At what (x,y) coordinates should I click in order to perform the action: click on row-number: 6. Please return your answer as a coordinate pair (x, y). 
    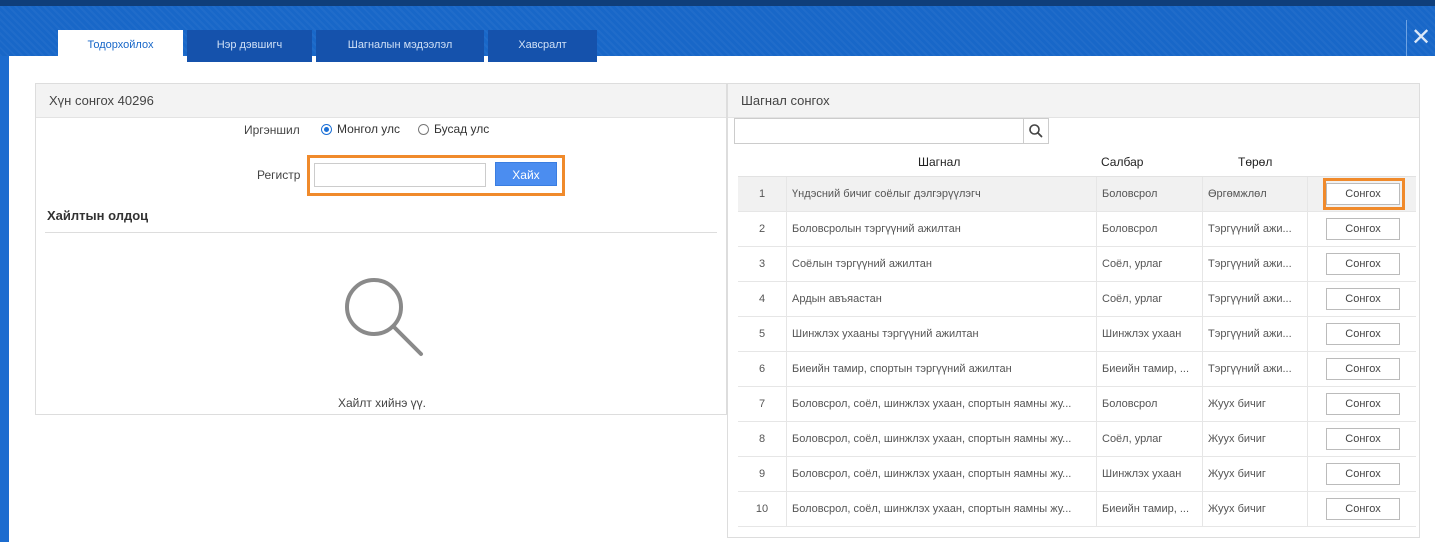
    Looking at the image, I should click on (762, 369).